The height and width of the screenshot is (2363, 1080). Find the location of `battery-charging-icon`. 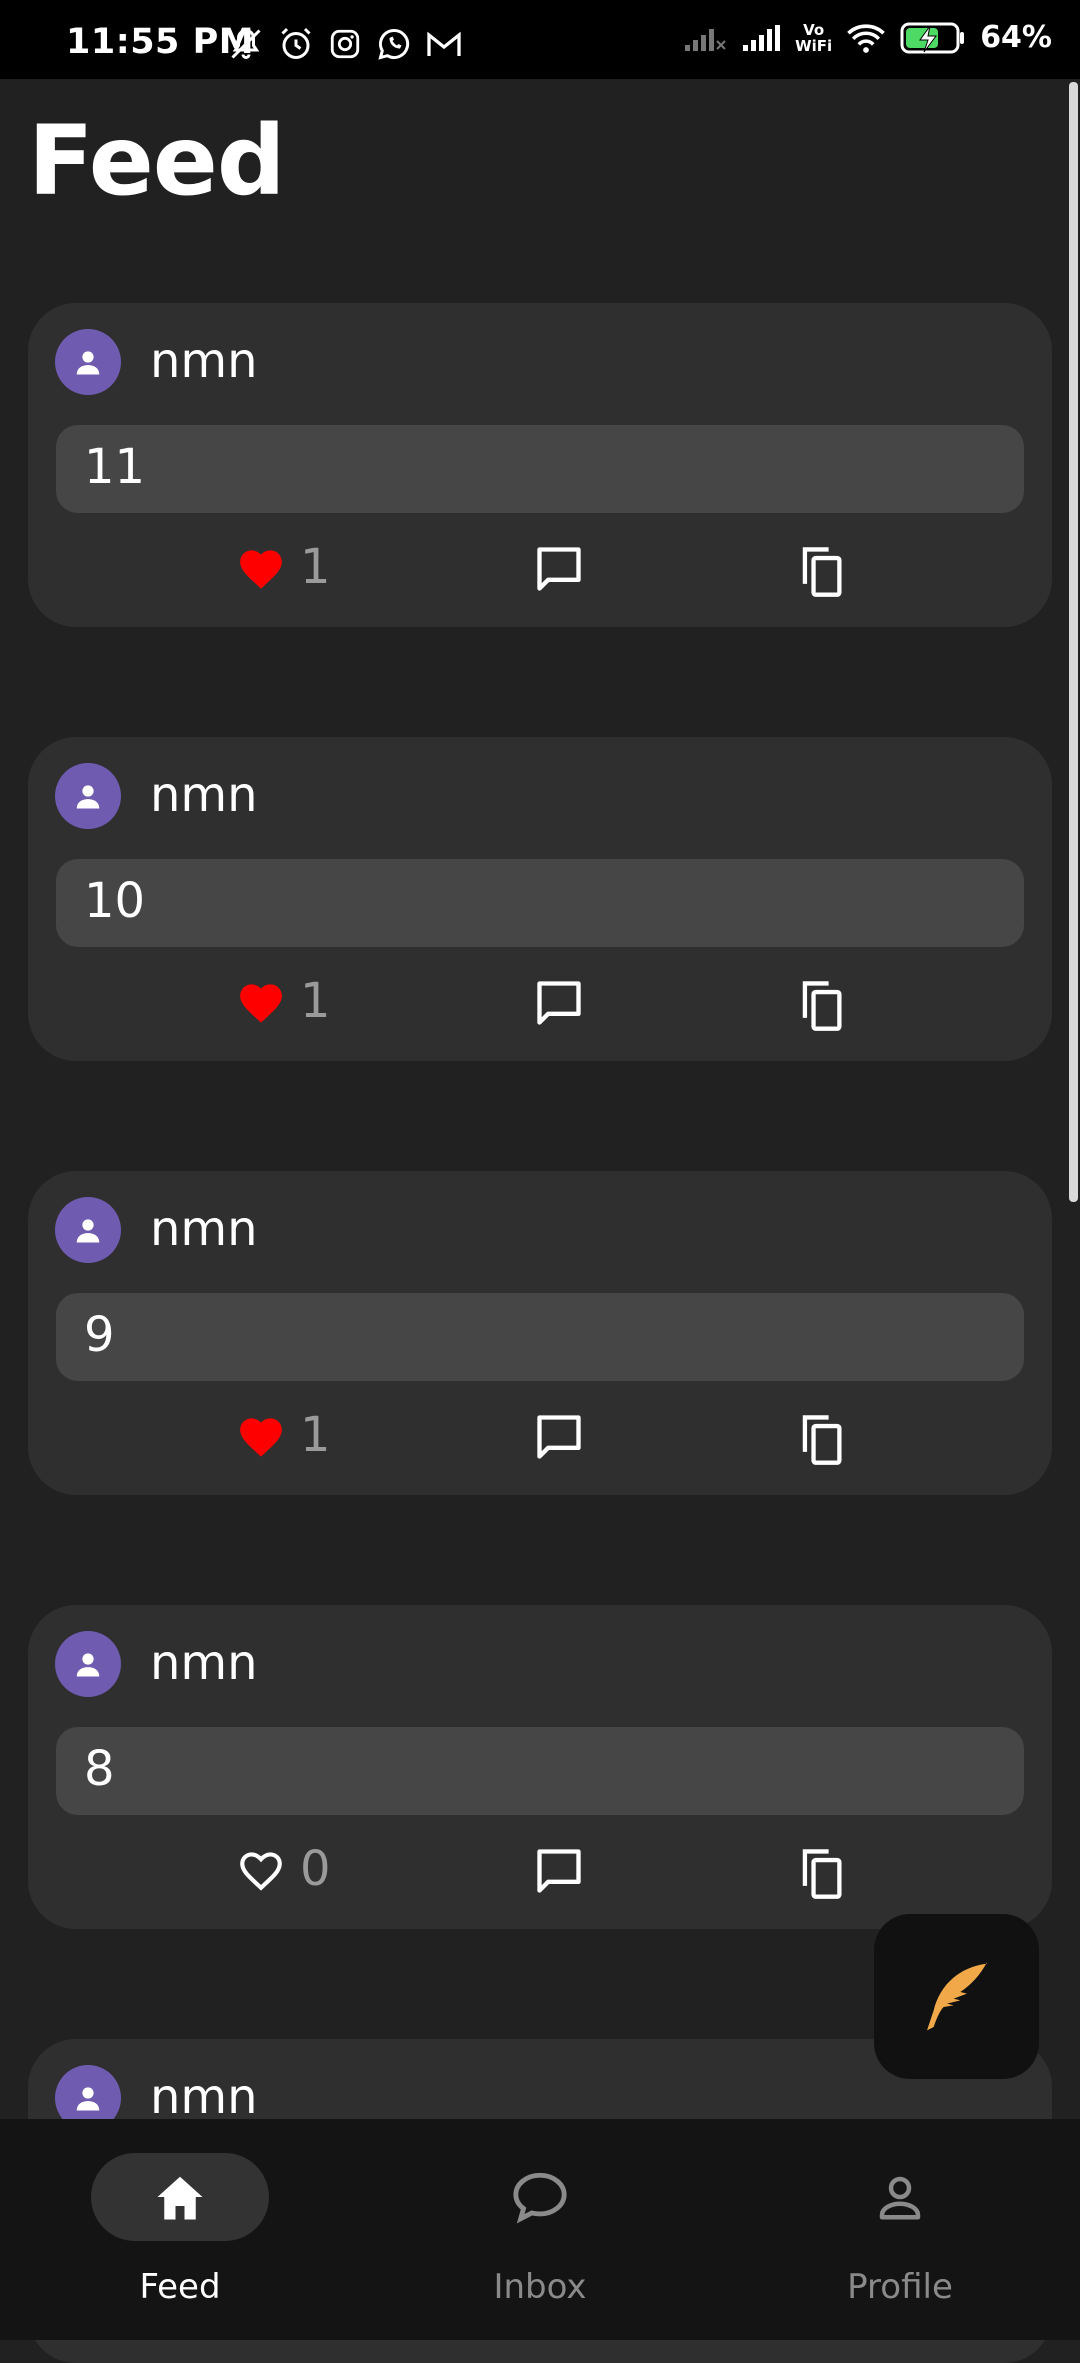

battery-charging-icon is located at coordinates (932, 37).